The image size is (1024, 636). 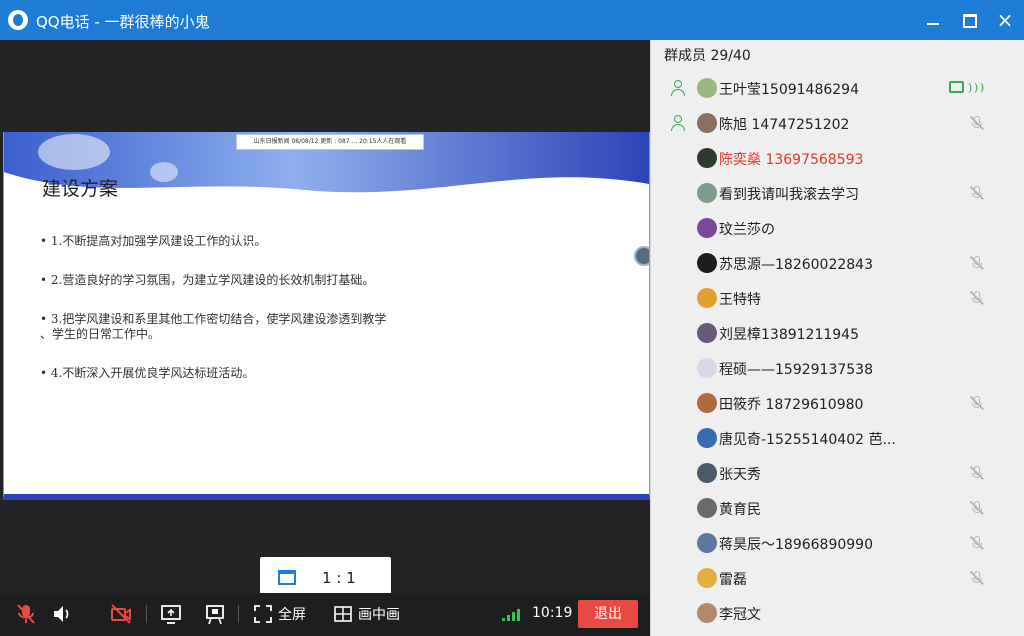 I want to click on screen-share-icon, so click(x=171, y=614).